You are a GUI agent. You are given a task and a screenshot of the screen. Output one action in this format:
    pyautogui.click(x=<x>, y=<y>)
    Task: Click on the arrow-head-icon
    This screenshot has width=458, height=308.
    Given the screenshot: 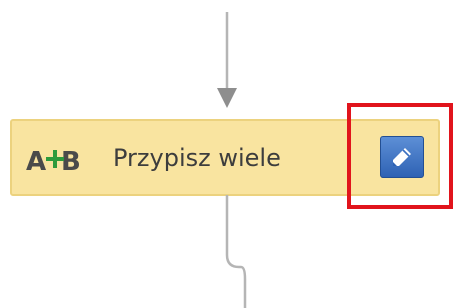 What is the action you would take?
    pyautogui.click(x=227, y=98)
    